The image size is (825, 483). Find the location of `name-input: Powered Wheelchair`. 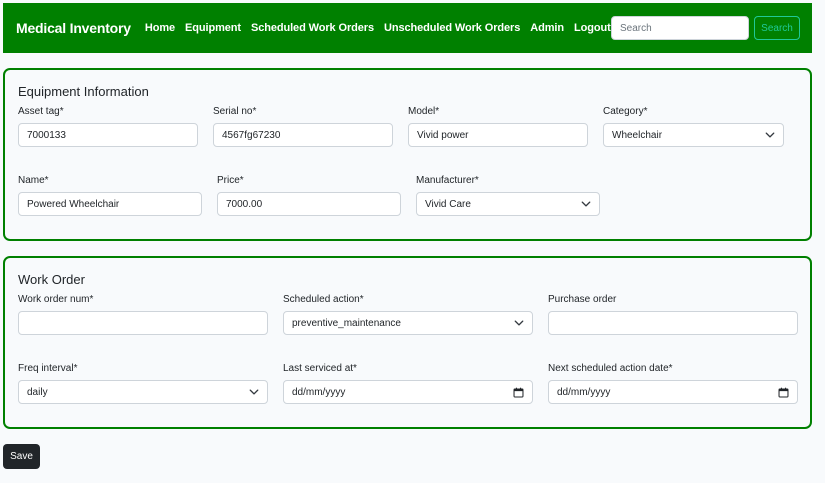

name-input: Powered Wheelchair is located at coordinates (110, 204).